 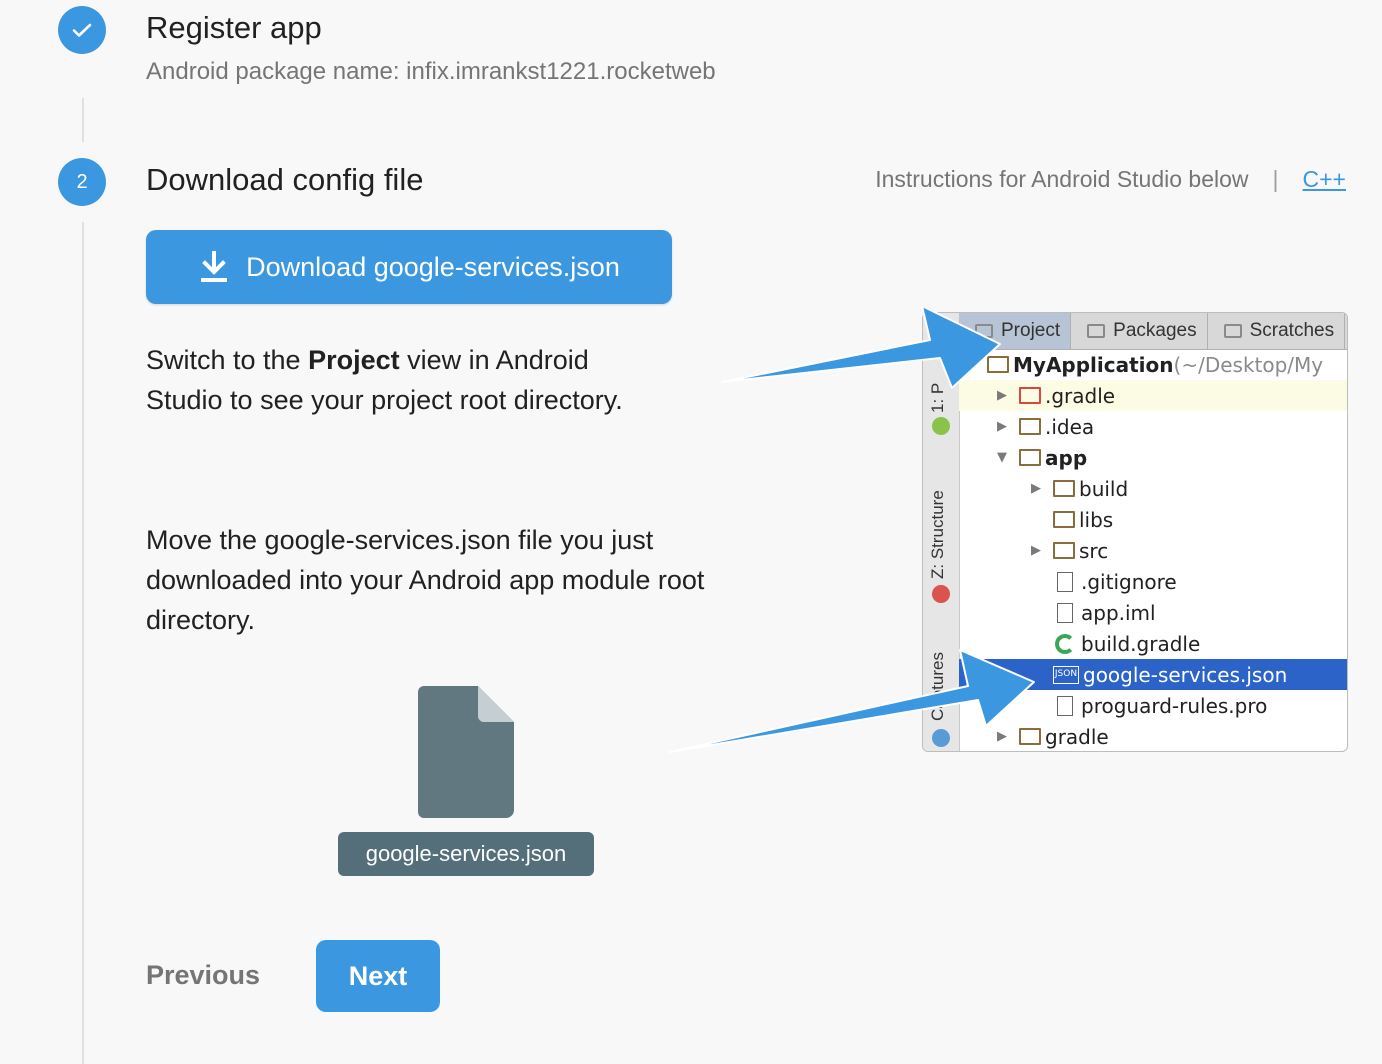 I want to click on tree-row: ▶ gradle, so click(x=1053, y=736).